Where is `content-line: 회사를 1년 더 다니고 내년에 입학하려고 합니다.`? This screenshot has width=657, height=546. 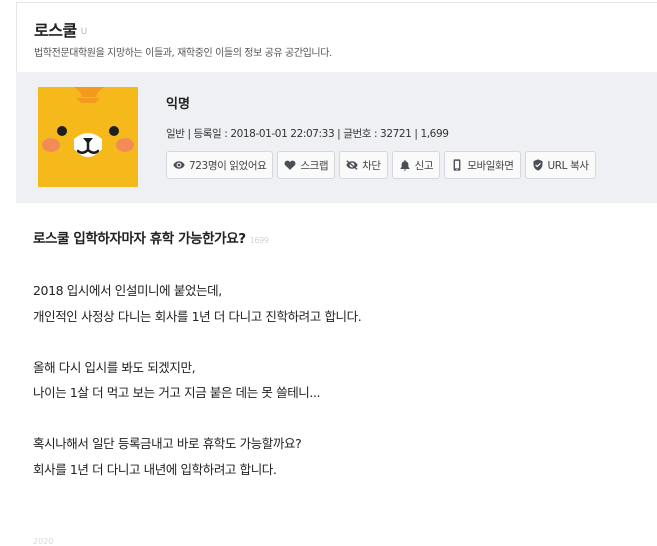
content-line: 회사를 1년 더 다니고 내년에 입학하려고 합니다. is located at coordinates (155, 469).